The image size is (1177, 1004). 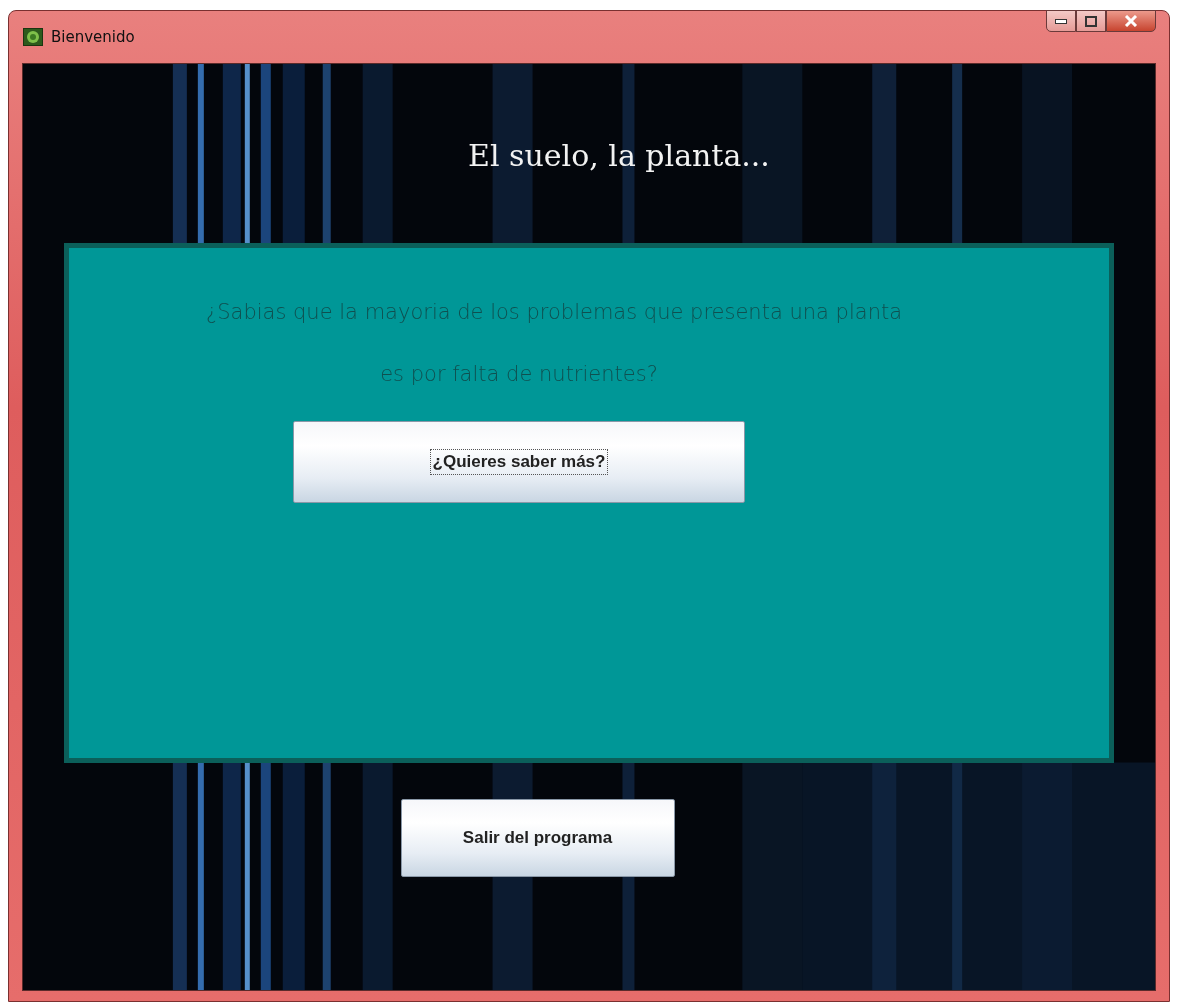 I want to click on close-icon, so click(x=1131, y=21).